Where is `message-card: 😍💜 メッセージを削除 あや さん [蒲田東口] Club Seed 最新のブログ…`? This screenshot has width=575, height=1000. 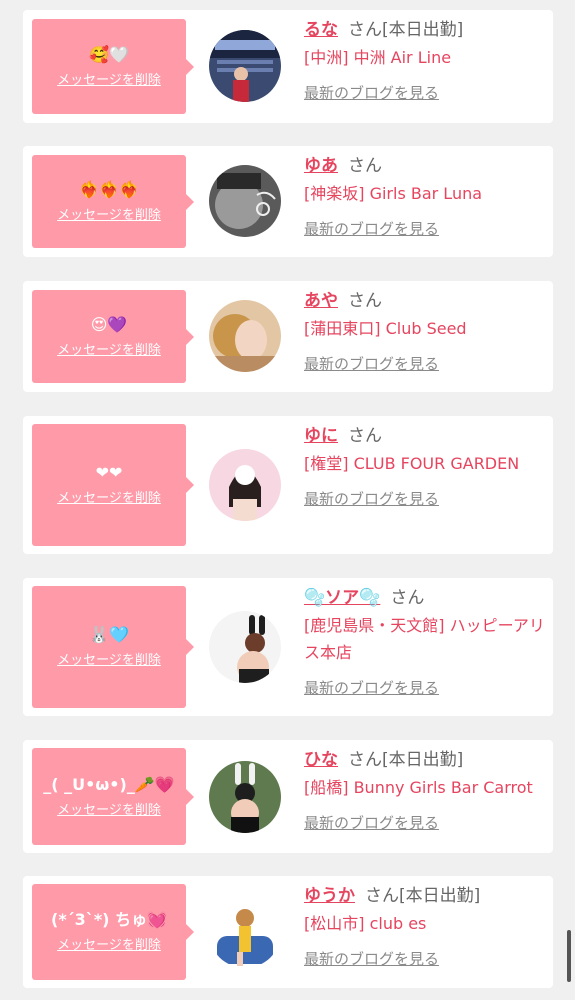
message-card: 😍💜 メッセージを削除 あや さん [蒲田東口] Club Seed 最新のブログ… is located at coordinates (288, 336).